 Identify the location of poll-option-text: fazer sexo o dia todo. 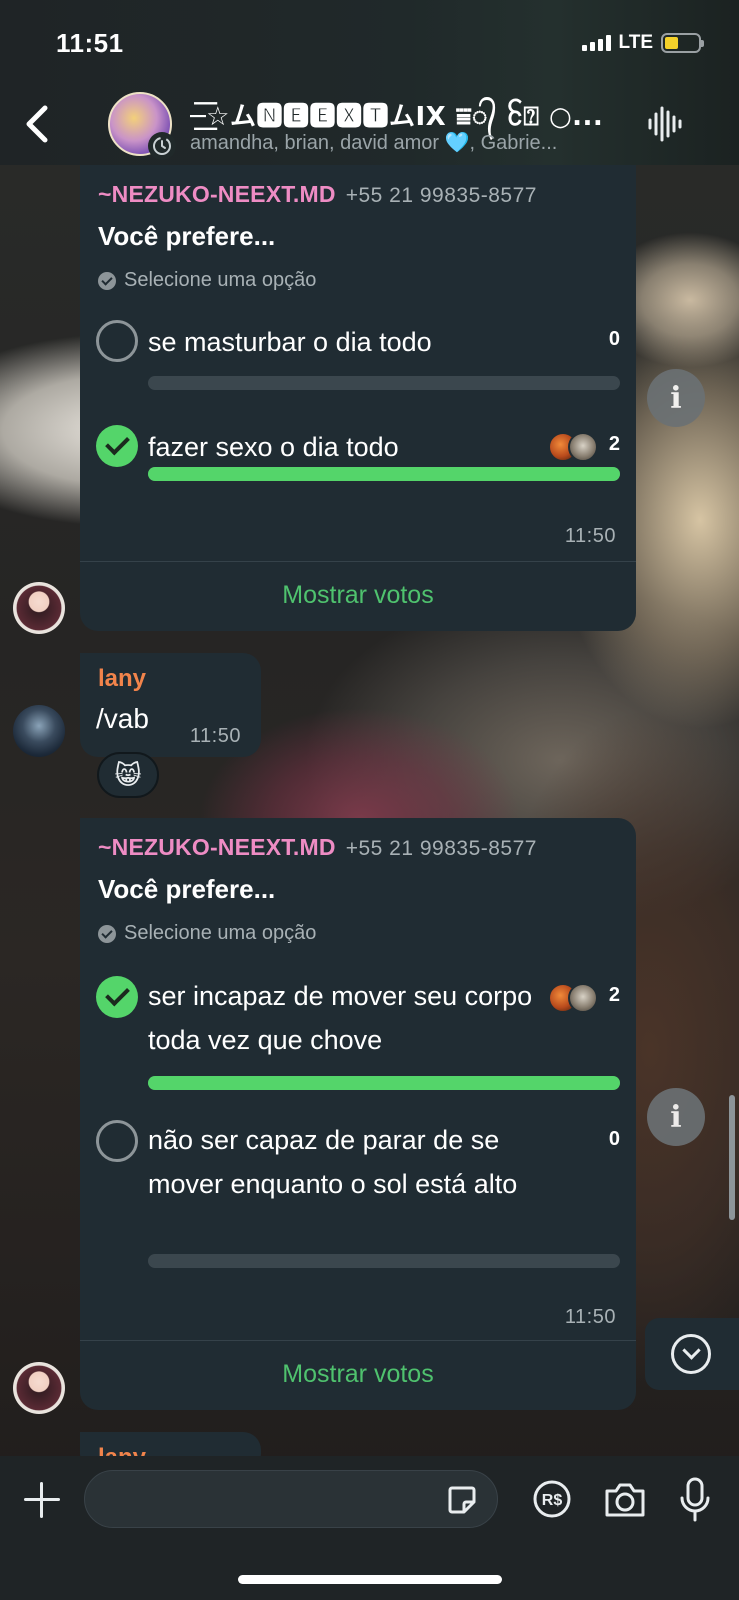
(273, 447).